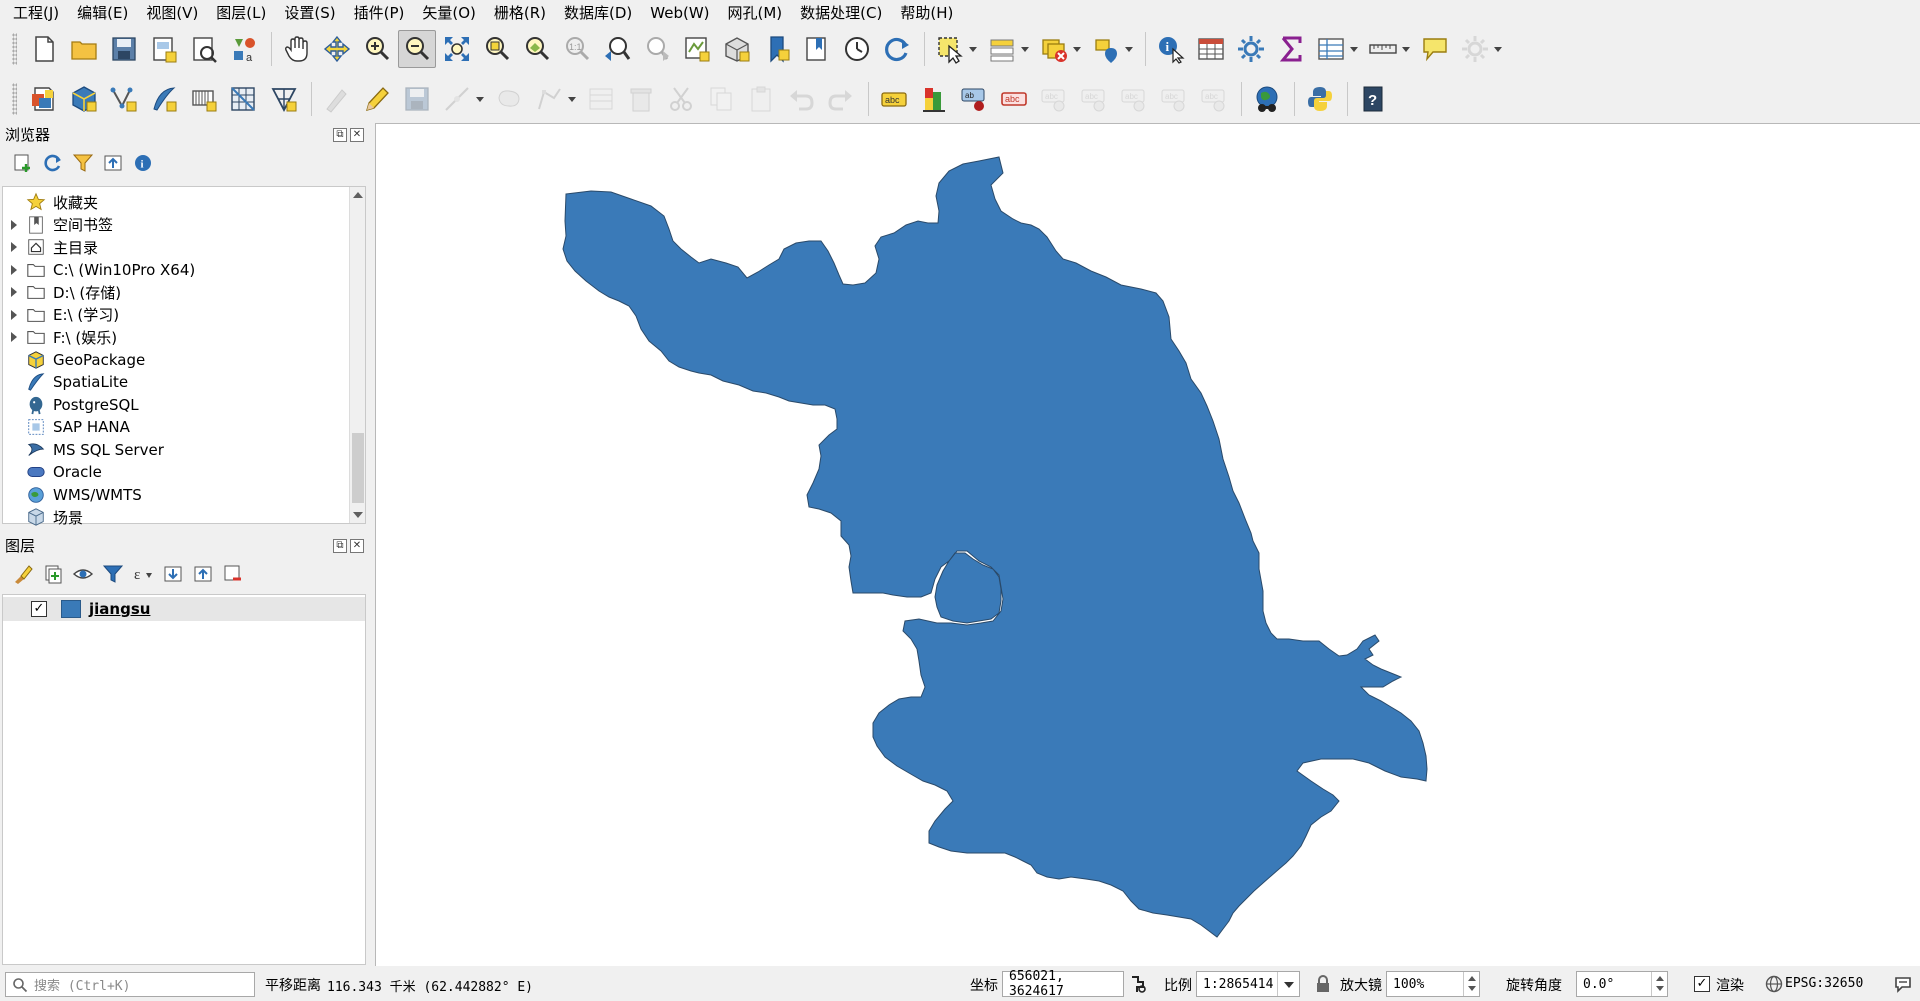 Image resolution: width=1920 pixels, height=1001 pixels. I want to click on python-console-icon, so click(1320, 99).